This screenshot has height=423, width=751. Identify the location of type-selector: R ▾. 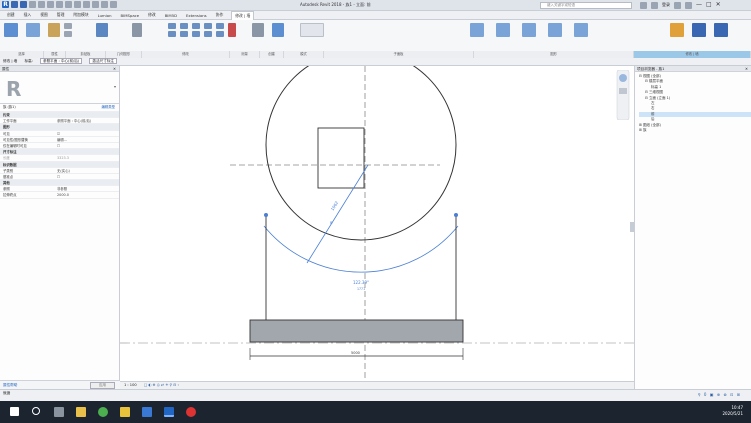
(59, 88).